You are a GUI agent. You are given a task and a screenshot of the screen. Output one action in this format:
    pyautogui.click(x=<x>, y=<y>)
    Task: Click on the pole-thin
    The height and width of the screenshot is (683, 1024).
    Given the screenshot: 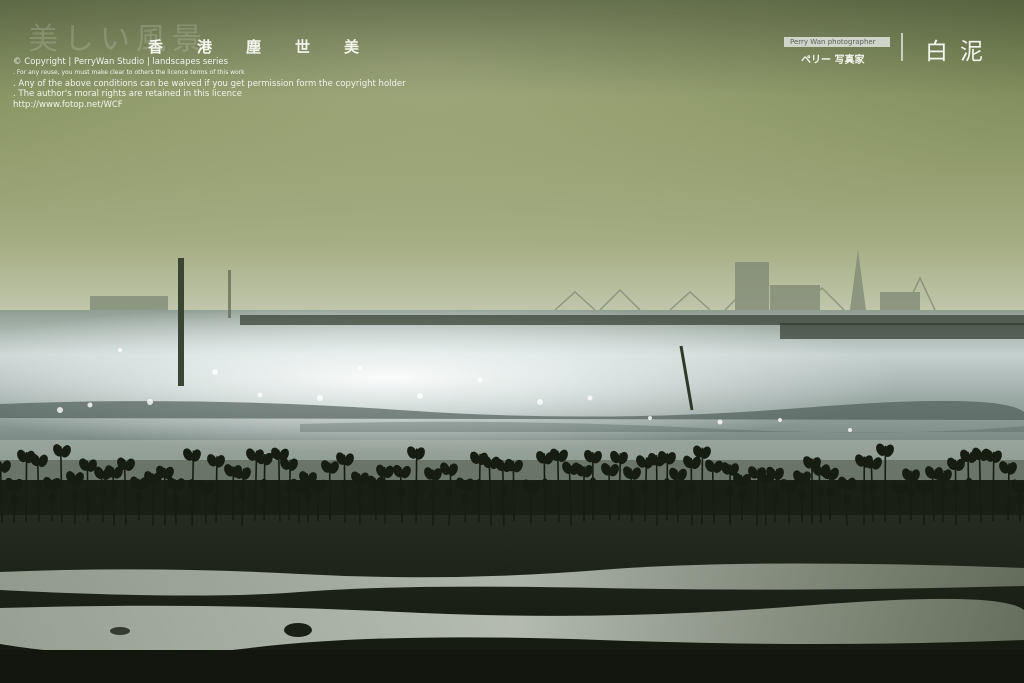 What is the action you would take?
    pyautogui.click(x=229, y=294)
    